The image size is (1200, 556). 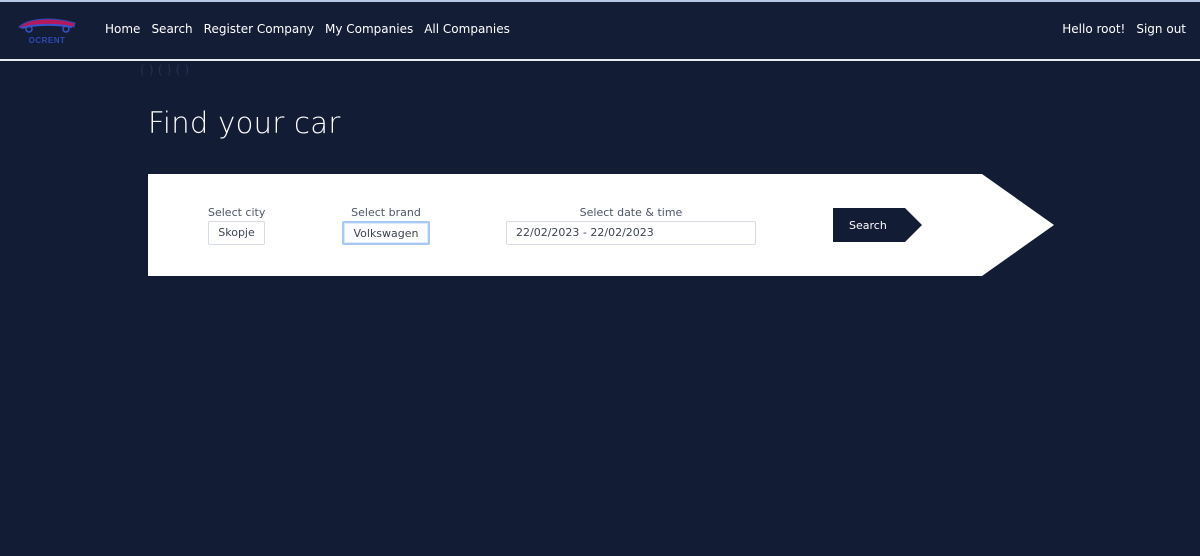 What do you see at coordinates (244, 123) in the screenshot?
I see `page-title: Find your car` at bounding box center [244, 123].